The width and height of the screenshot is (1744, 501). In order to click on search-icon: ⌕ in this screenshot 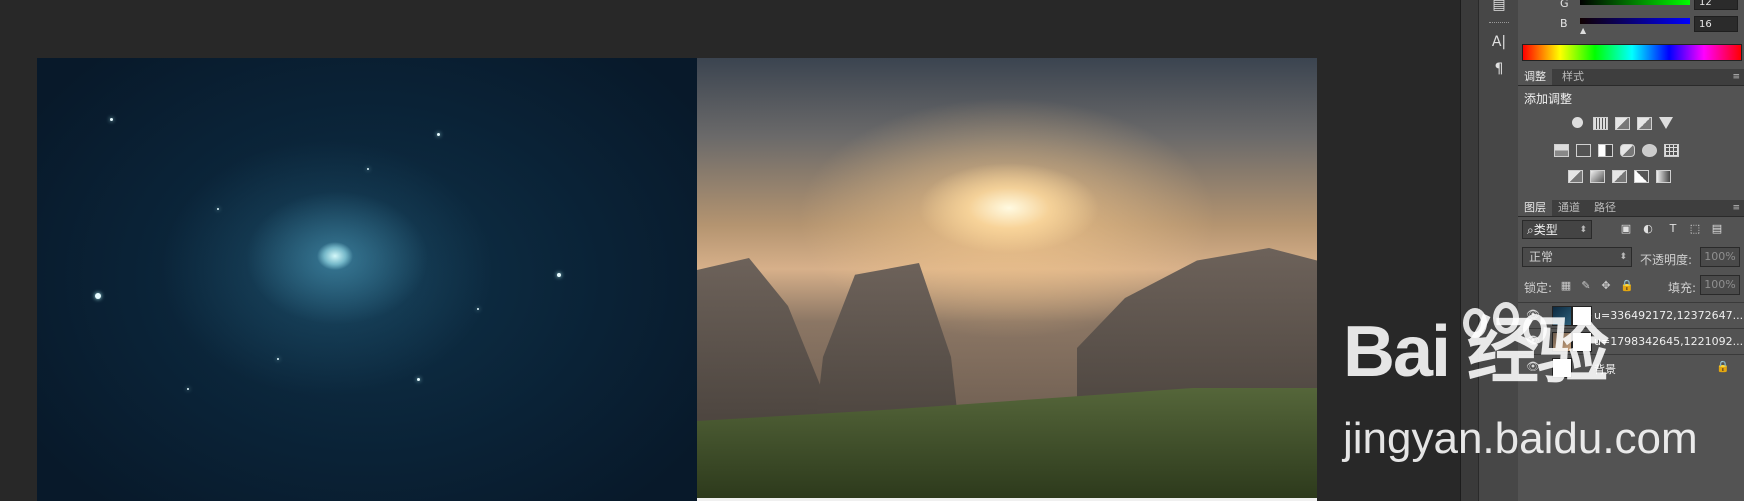, I will do `click(1530, 230)`.